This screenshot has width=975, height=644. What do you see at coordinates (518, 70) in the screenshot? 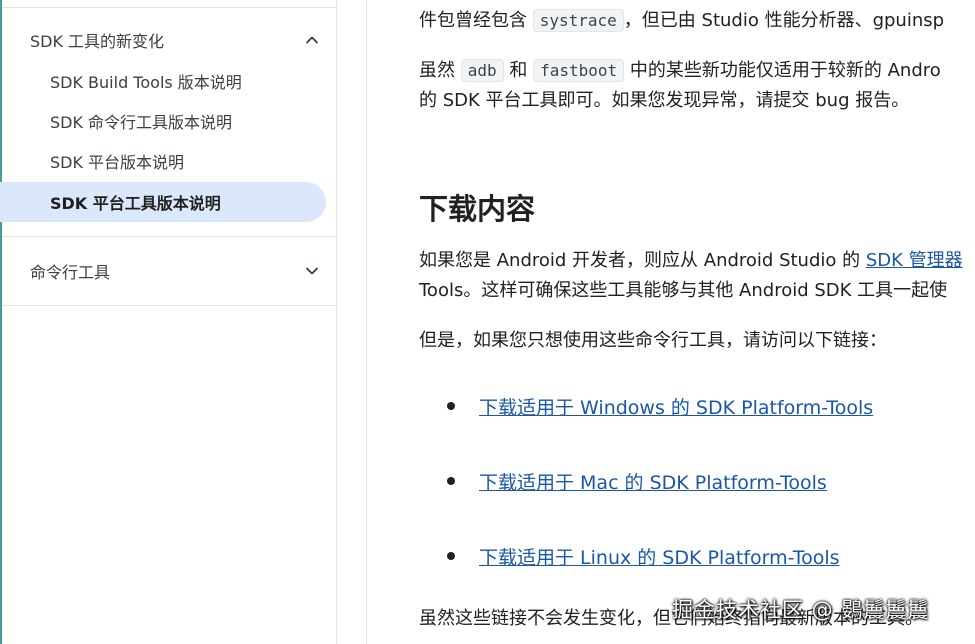
I see `text: 和` at bounding box center [518, 70].